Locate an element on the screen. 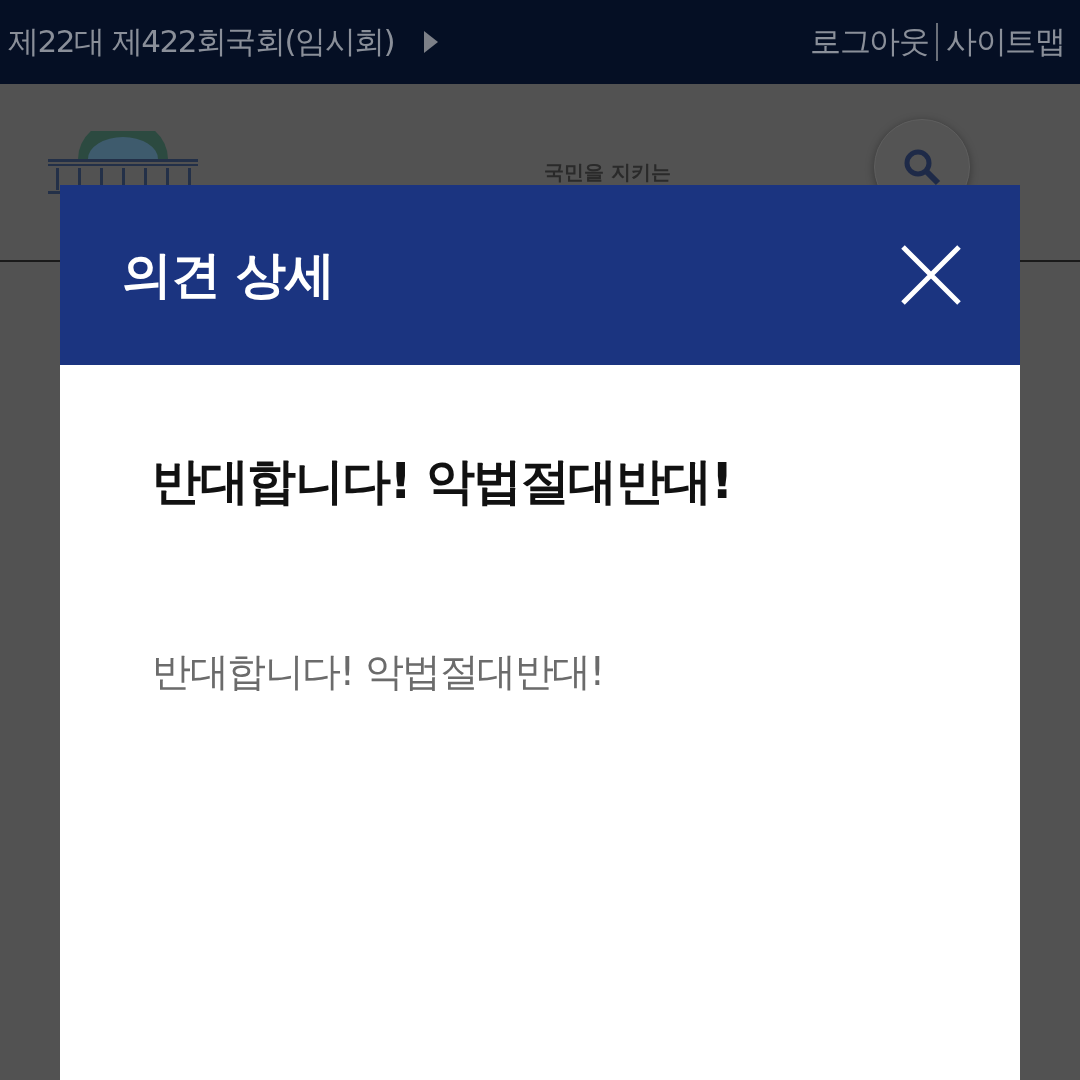 This screenshot has width=1080, height=1080. opinion-heading: 반대합니다! 악법절대반대! is located at coordinates (442, 482).